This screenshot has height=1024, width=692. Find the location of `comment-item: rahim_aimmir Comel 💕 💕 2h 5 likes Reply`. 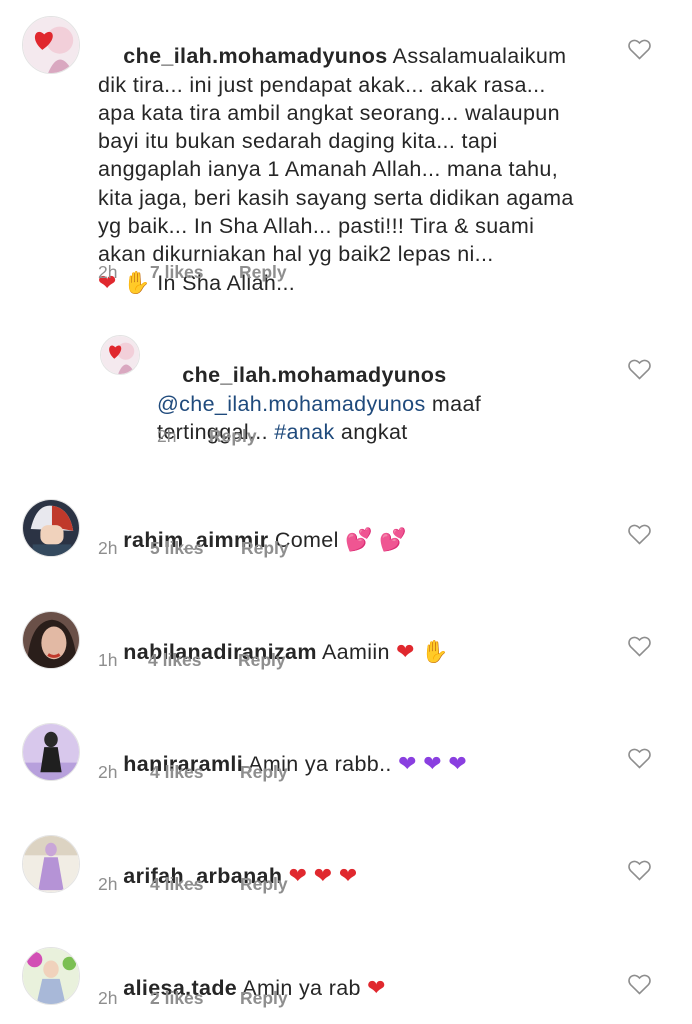

comment-item: rahim_aimmir Comel 💕 💕 2h 5 likes Reply is located at coordinates (346, 546).